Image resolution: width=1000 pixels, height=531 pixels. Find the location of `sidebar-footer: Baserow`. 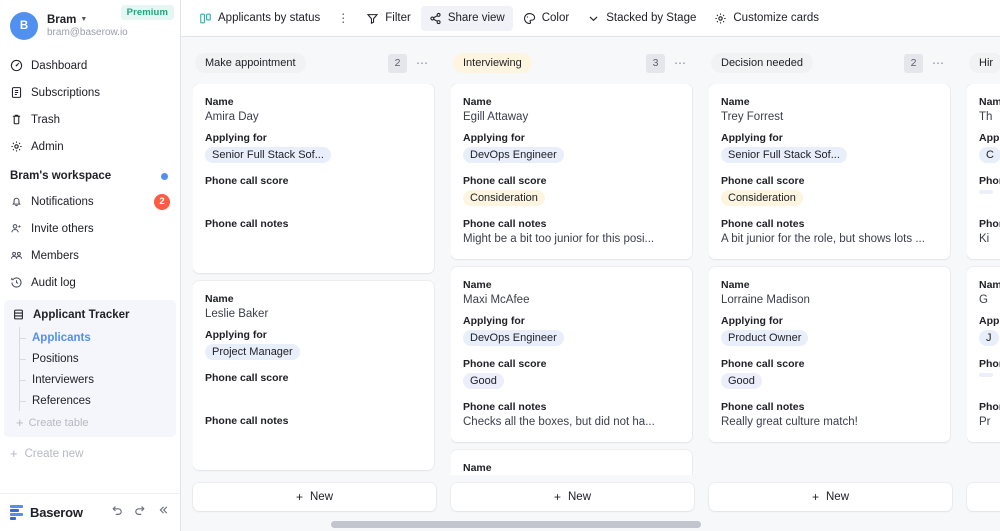

sidebar-footer: Baserow is located at coordinates (90, 512).